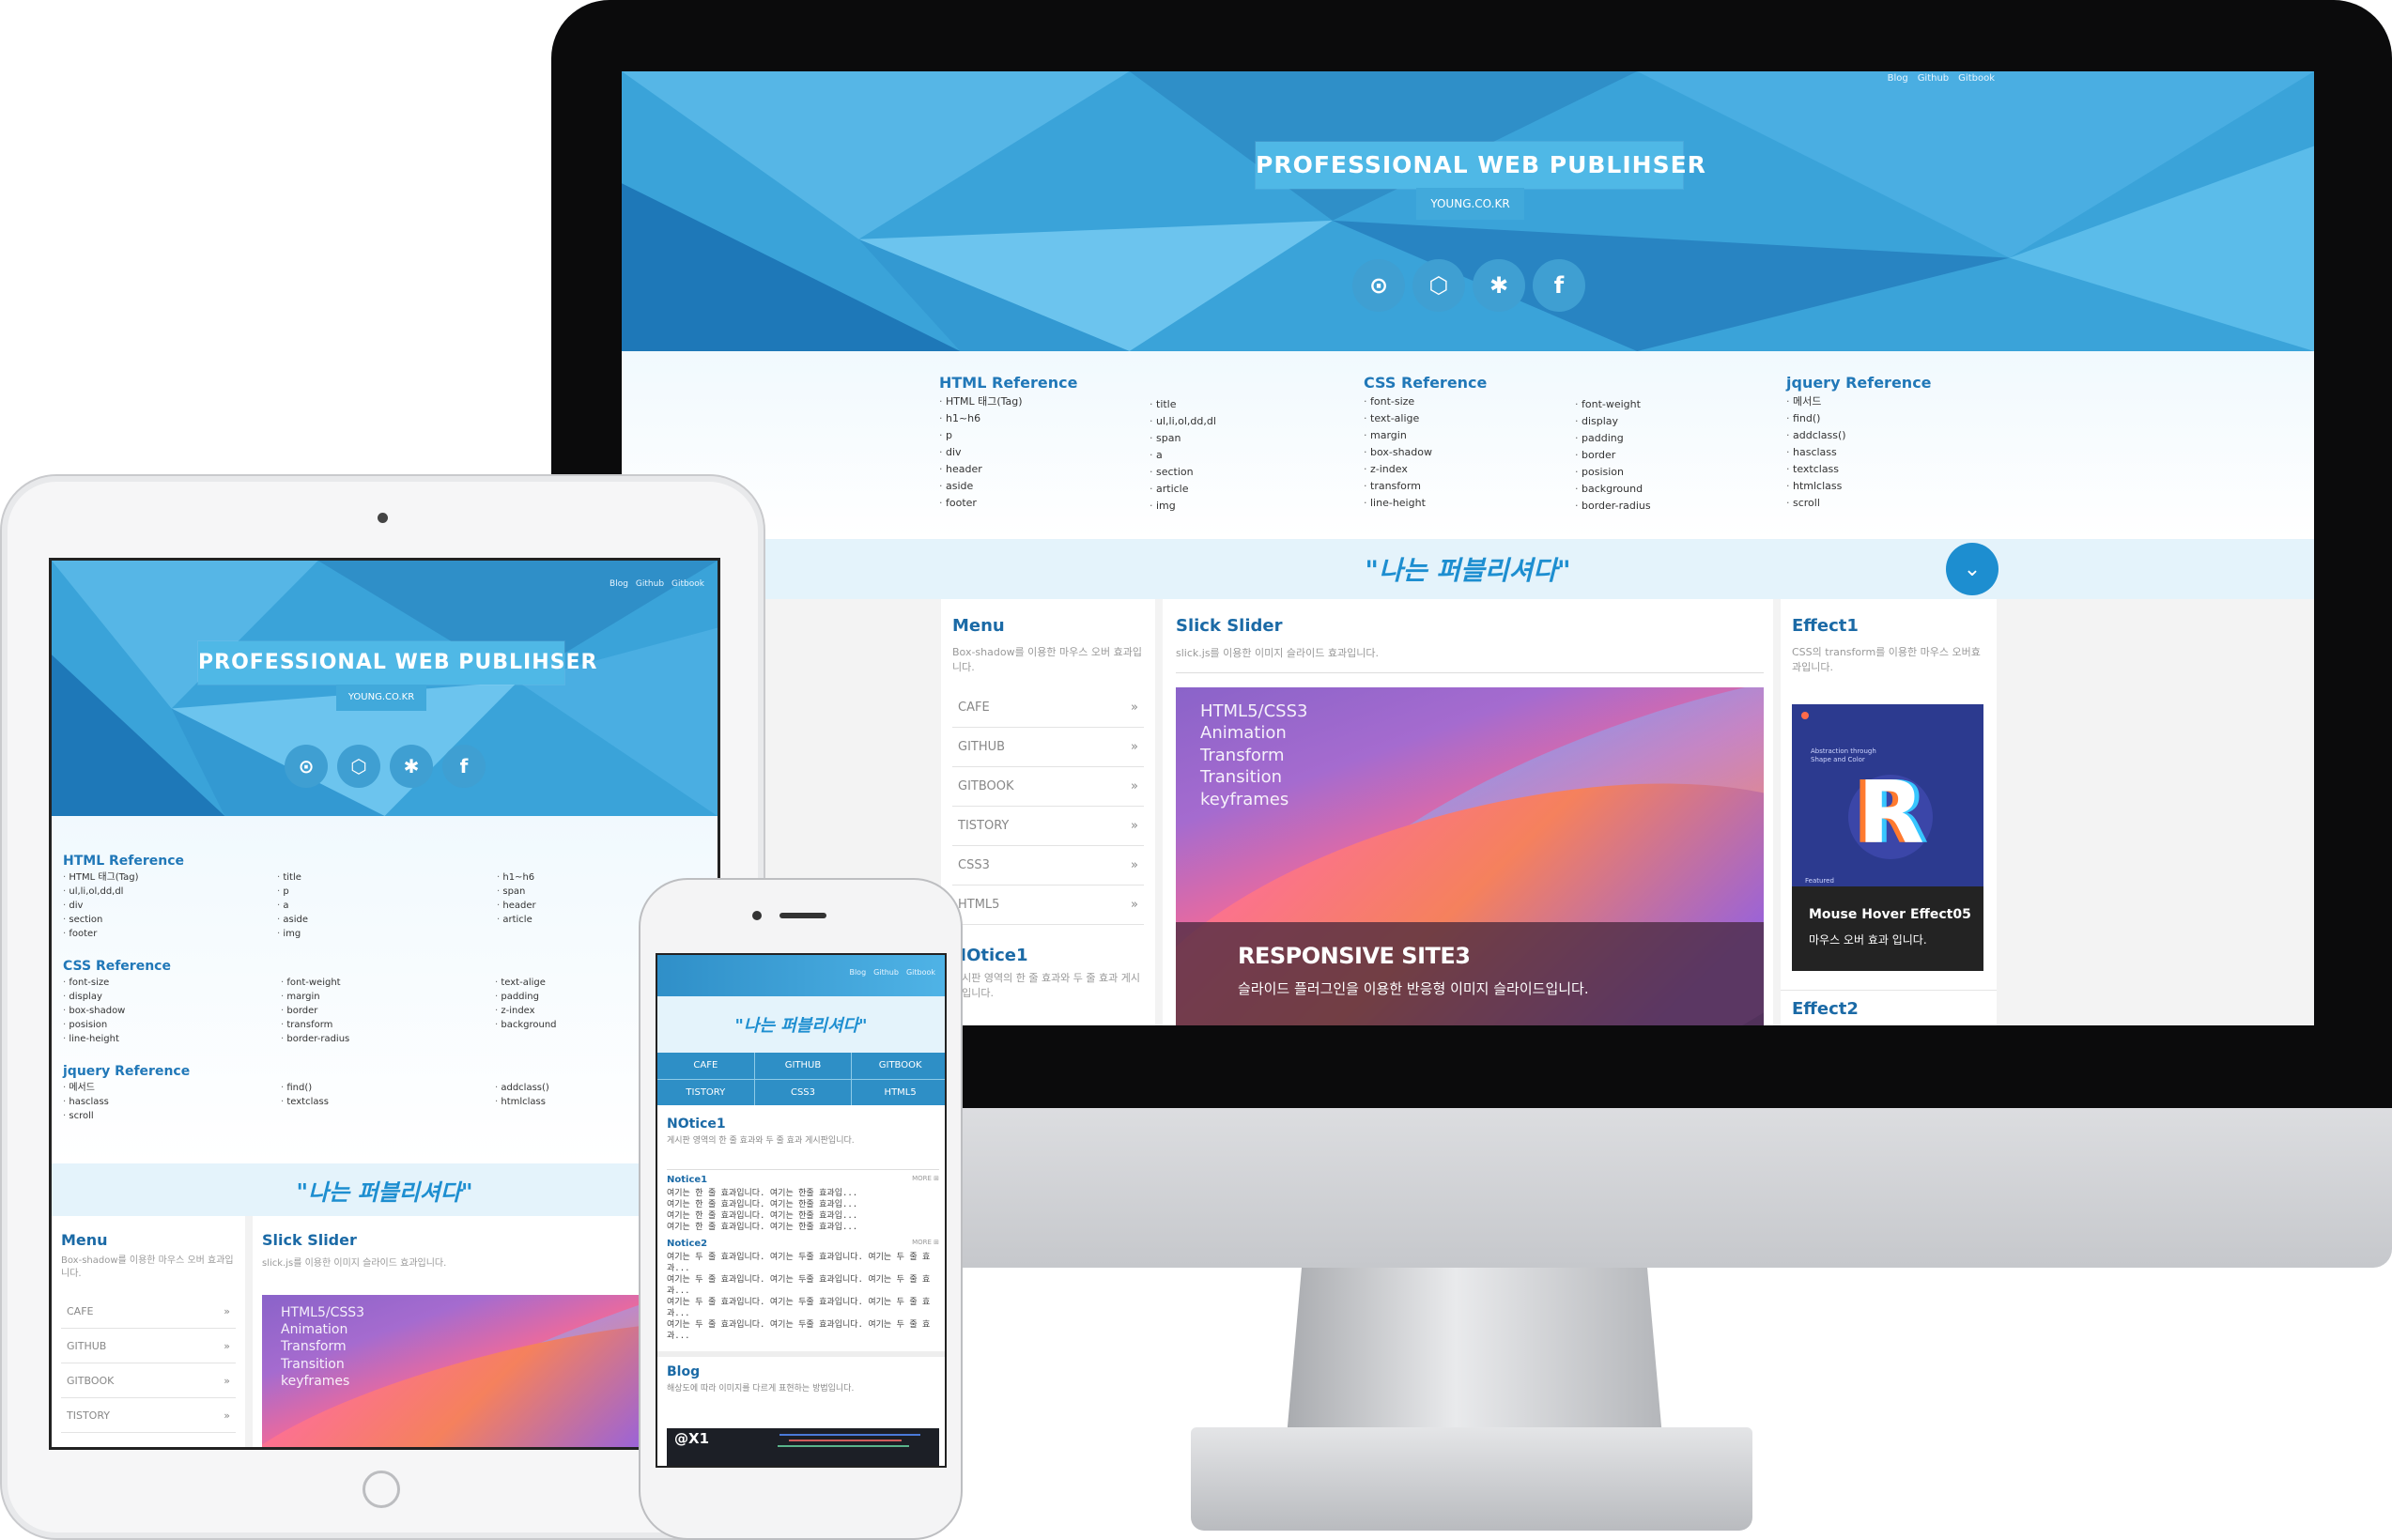 The width and height of the screenshot is (2392, 1540). I want to click on tablet-css-title: CSS Reference, so click(117, 966).